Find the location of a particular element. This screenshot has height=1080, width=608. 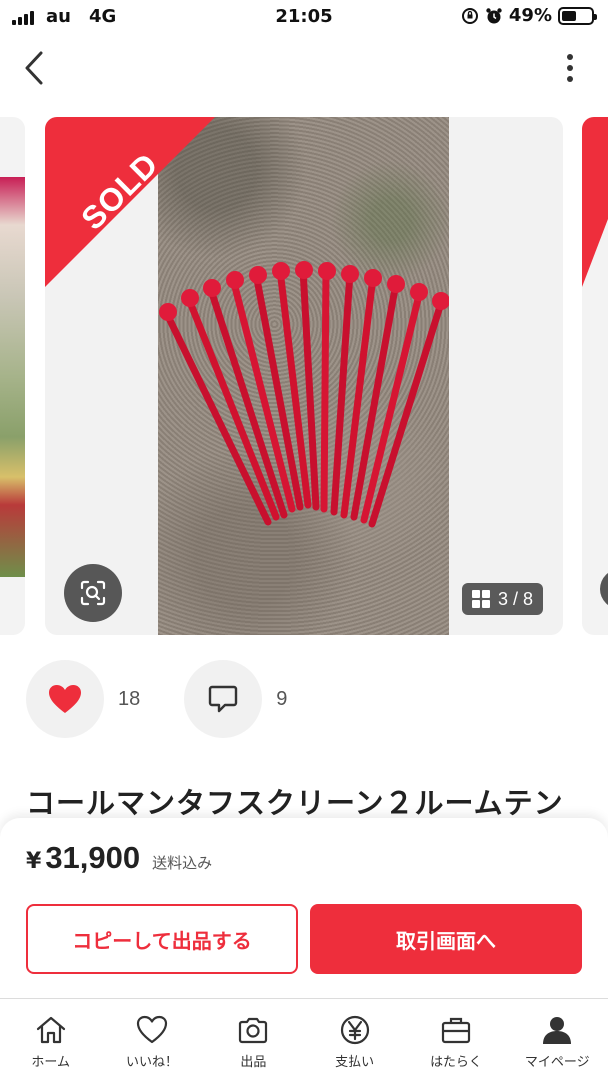

shipping-note: 送料込み is located at coordinates (182, 863).